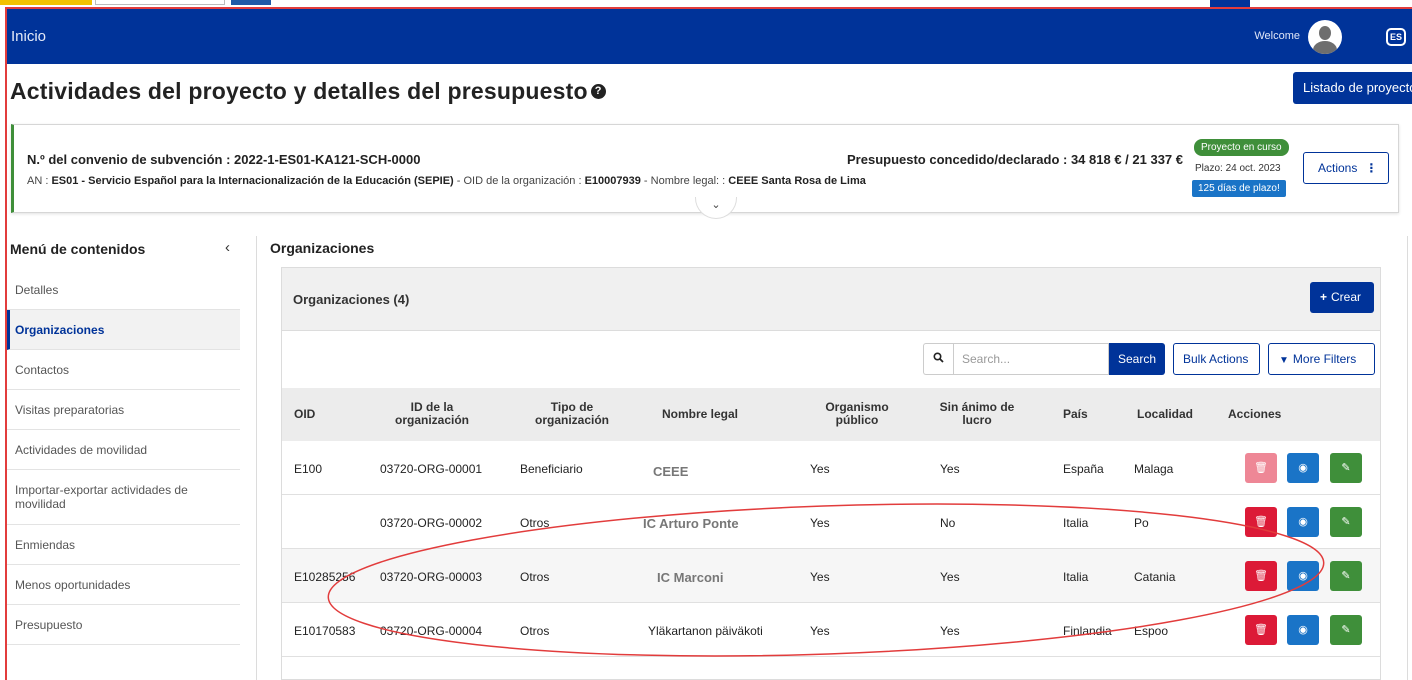  I want to click on flag-logo, so click(46, 2).